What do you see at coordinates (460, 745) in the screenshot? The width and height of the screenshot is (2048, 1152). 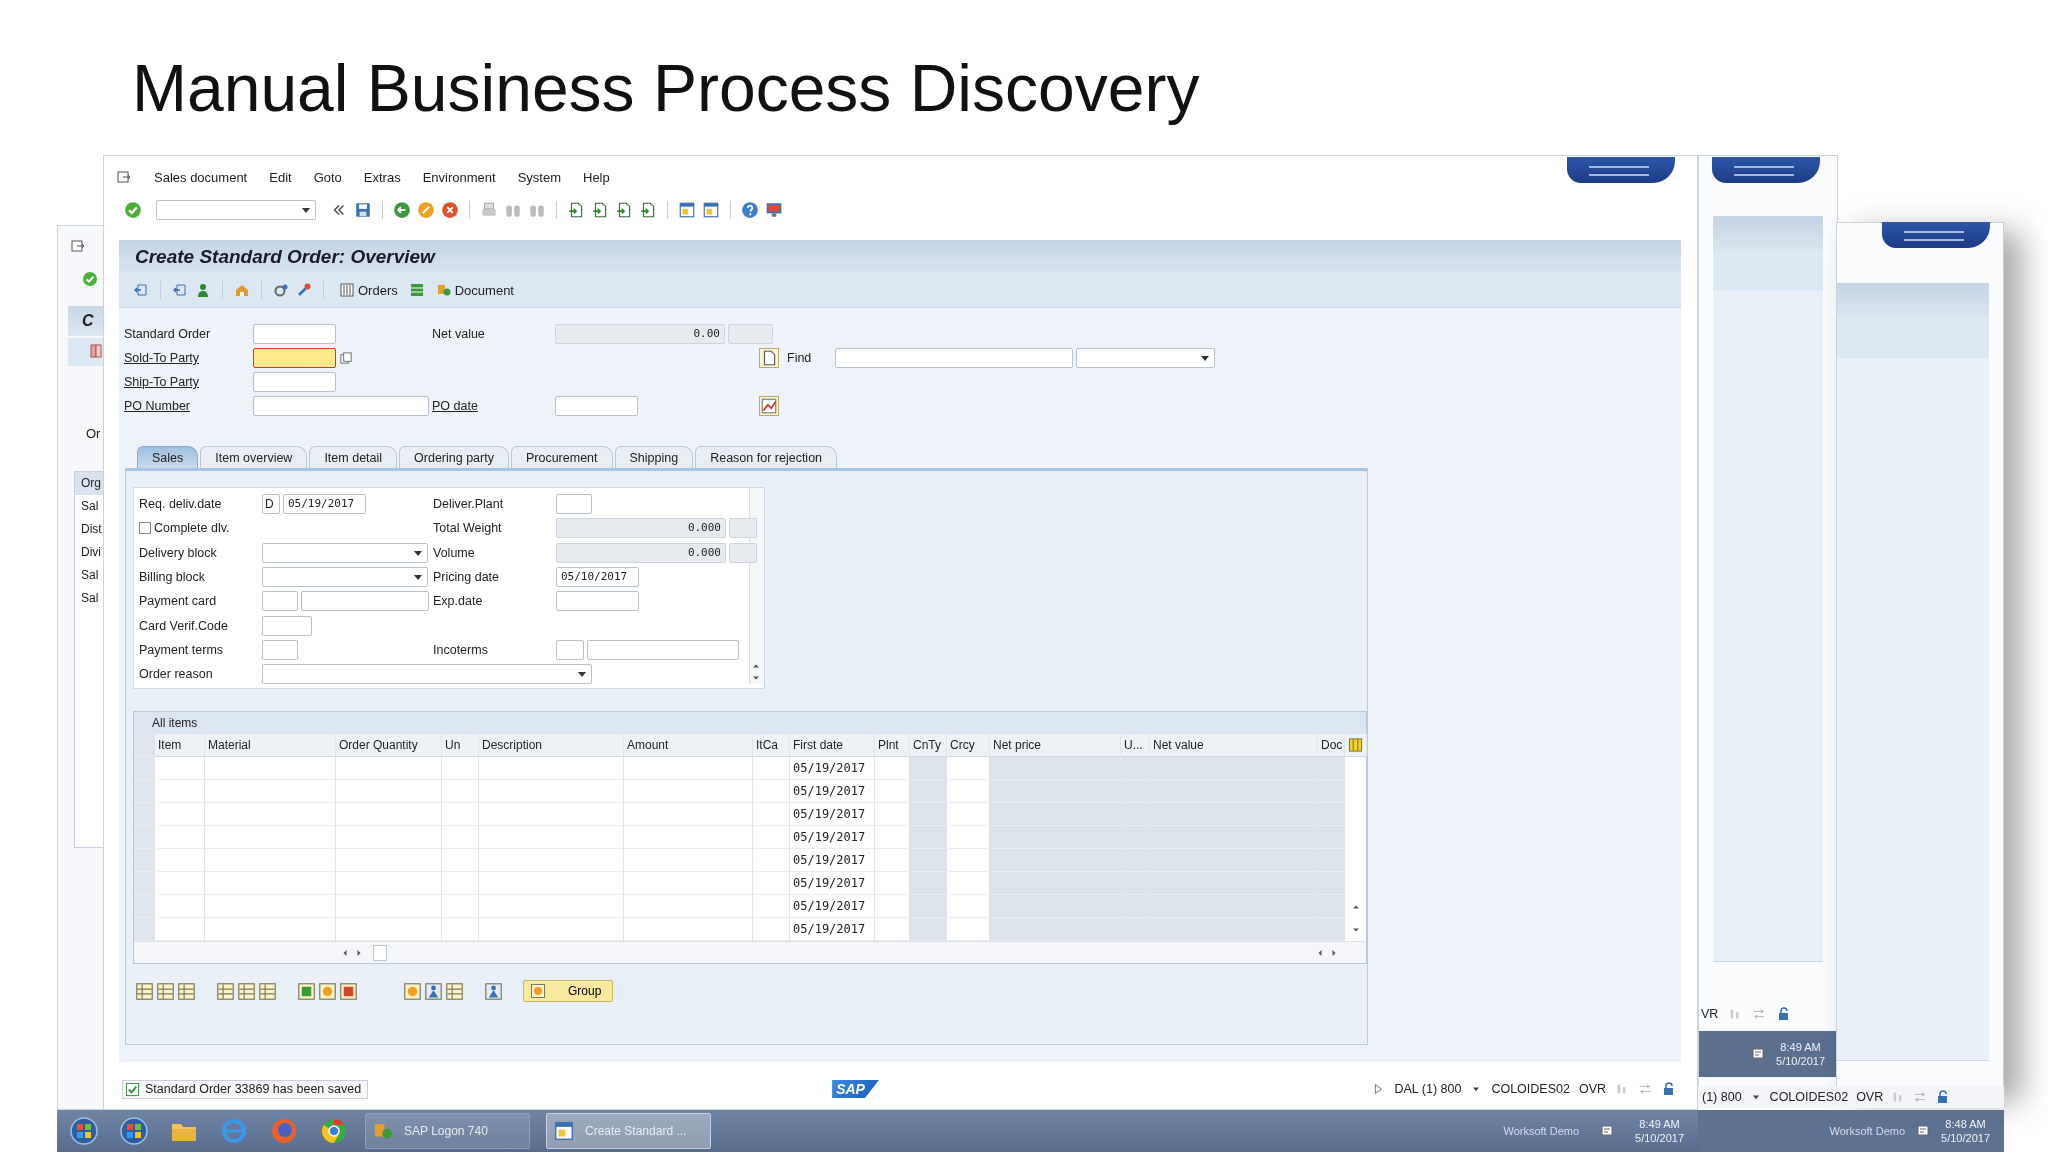 I see `column-header: Un` at bounding box center [460, 745].